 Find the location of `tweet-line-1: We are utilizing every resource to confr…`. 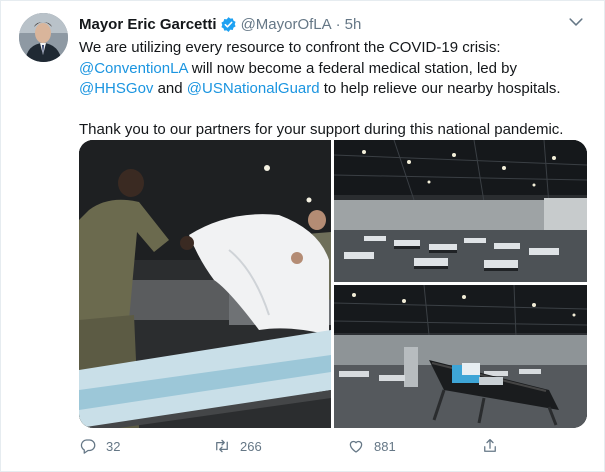

tweet-line-1: We are utilizing every resource to confr… is located at coordinates (290, 47).